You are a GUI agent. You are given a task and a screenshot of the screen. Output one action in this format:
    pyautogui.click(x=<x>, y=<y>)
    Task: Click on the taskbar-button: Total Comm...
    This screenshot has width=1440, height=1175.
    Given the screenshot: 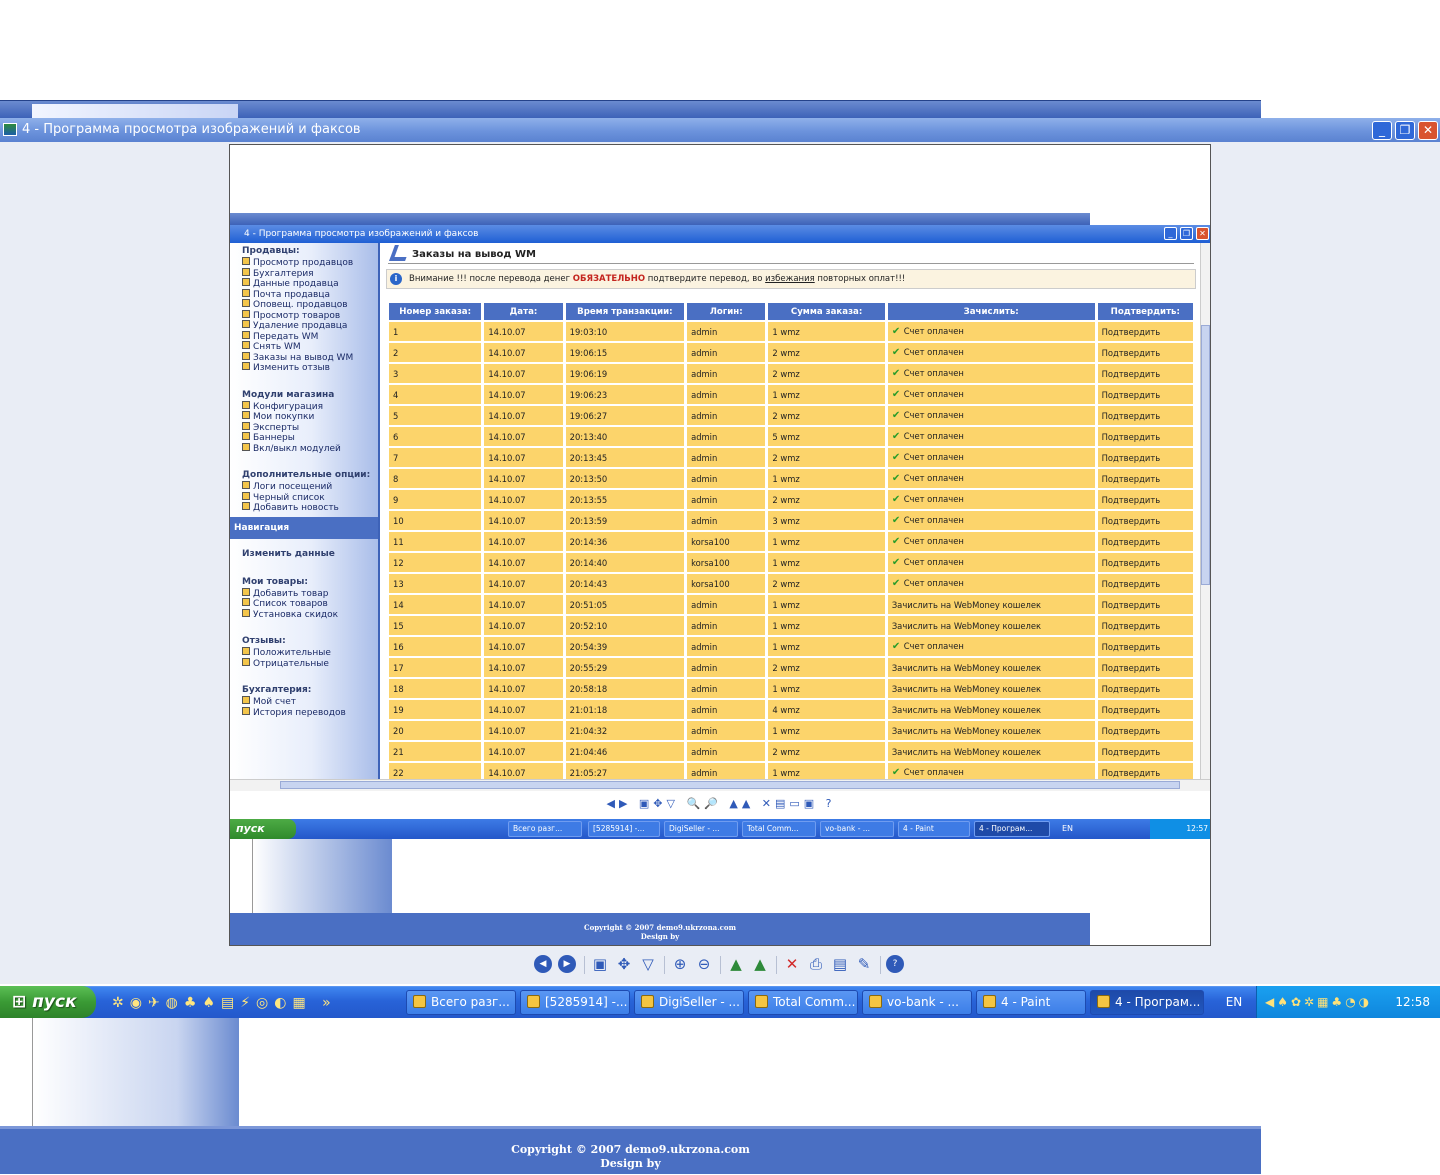 What is the action you would take?
    pyautogui.click(x=803, y=1002)
    